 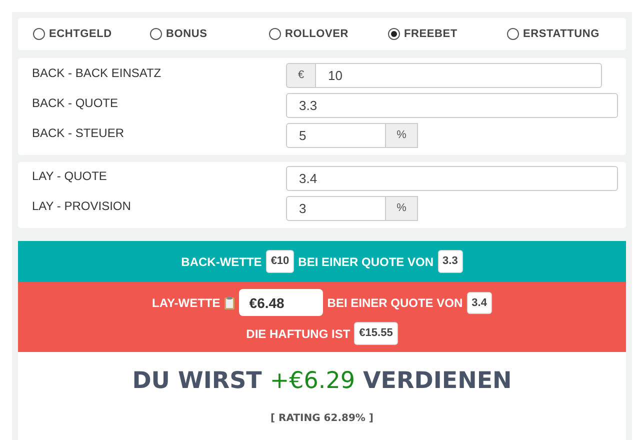 What do you see at coordinates (376, 333) in the screenshot?
I see `liability-badge: €15.55` at bounding box center [376, 333].